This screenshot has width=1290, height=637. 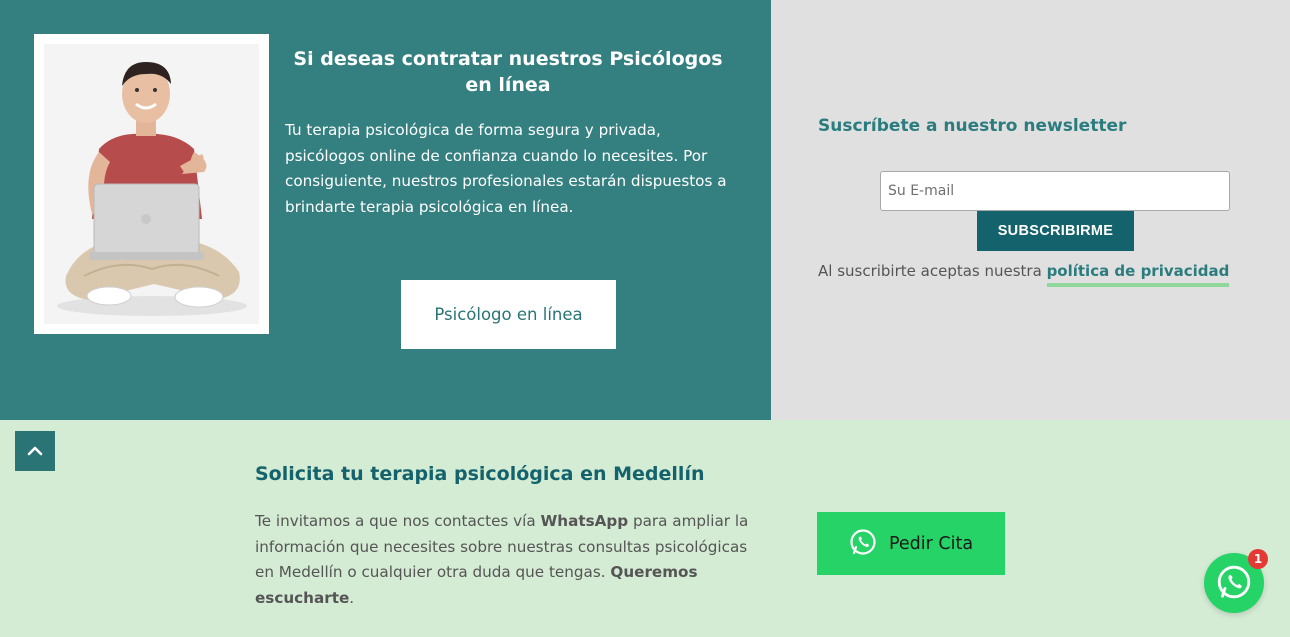 I want to click on scroll-to-top-button, so click(x=35, y=451).